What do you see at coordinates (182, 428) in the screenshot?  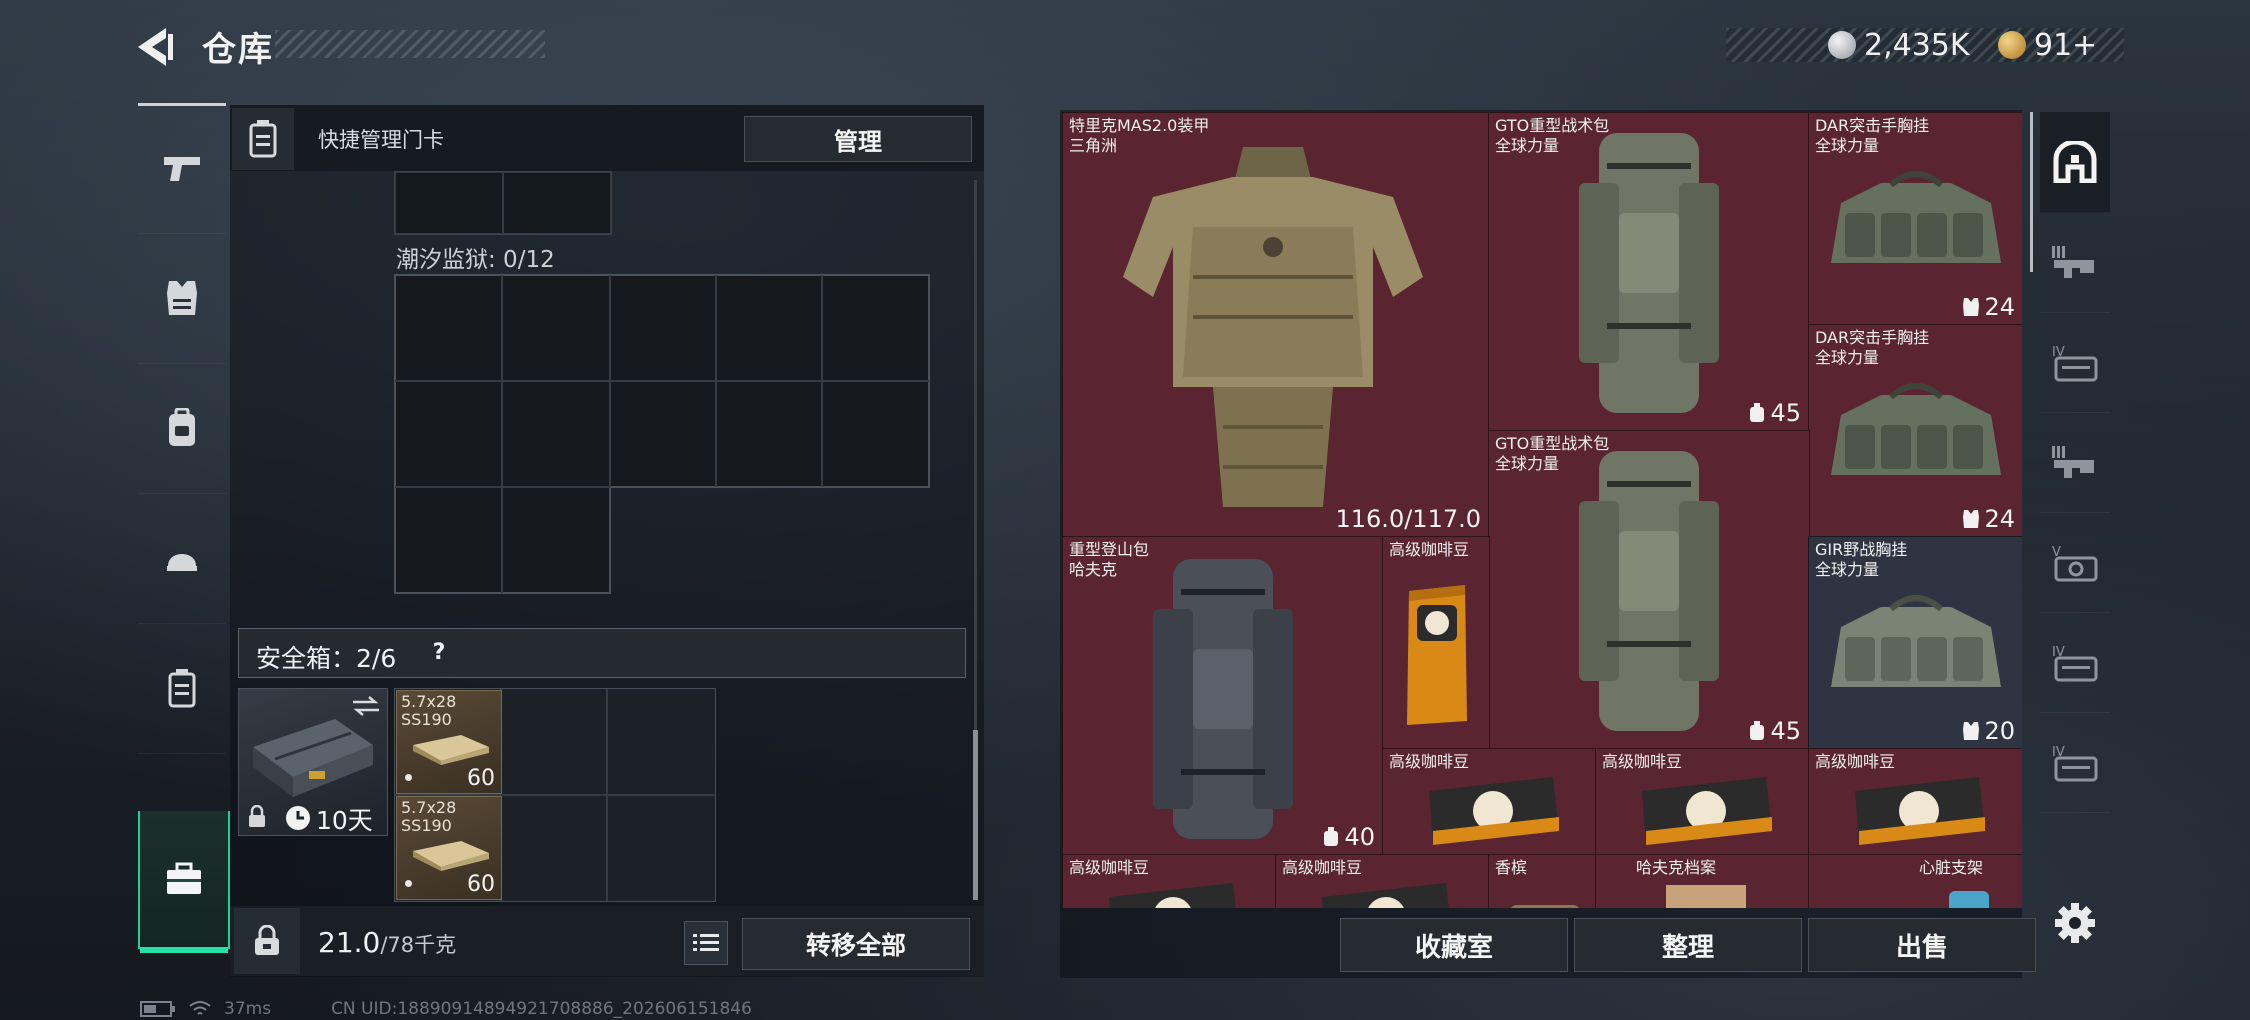 I see `rail-item-backpack` at bounding box center [182, 428].